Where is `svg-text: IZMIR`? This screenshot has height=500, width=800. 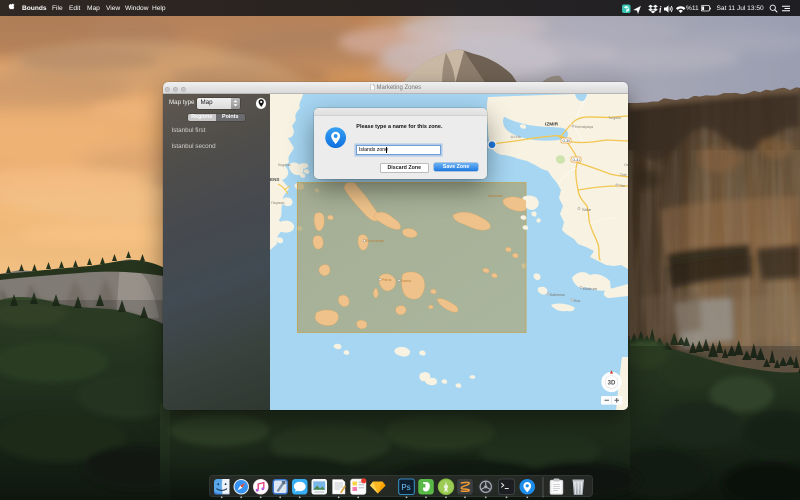
svg-text: IZMIR is located at coordinates (552, 125).